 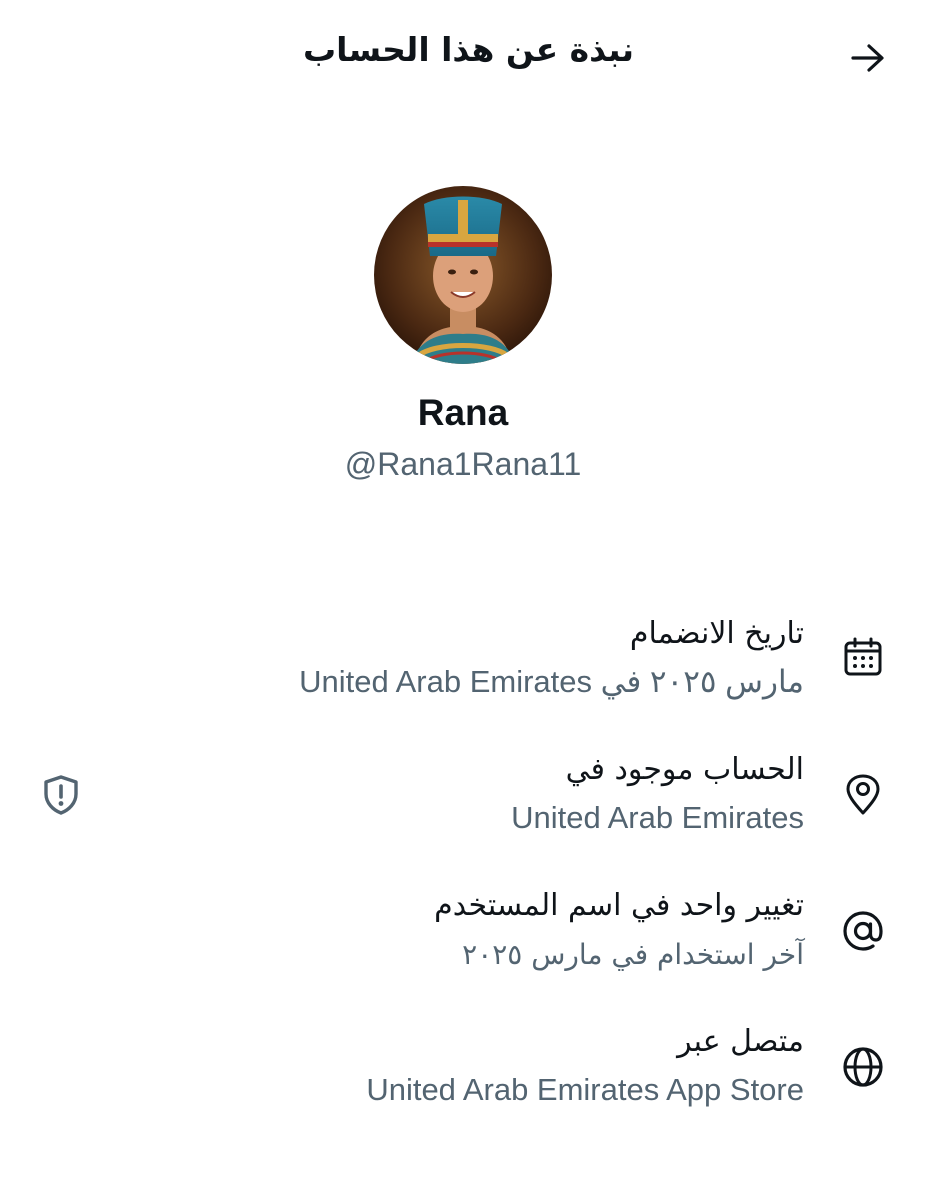 What do you see at coordinates (740, 1041) in the screenshot?
I see `row-title: متصل عبر` at bounding box center [740, 1041].